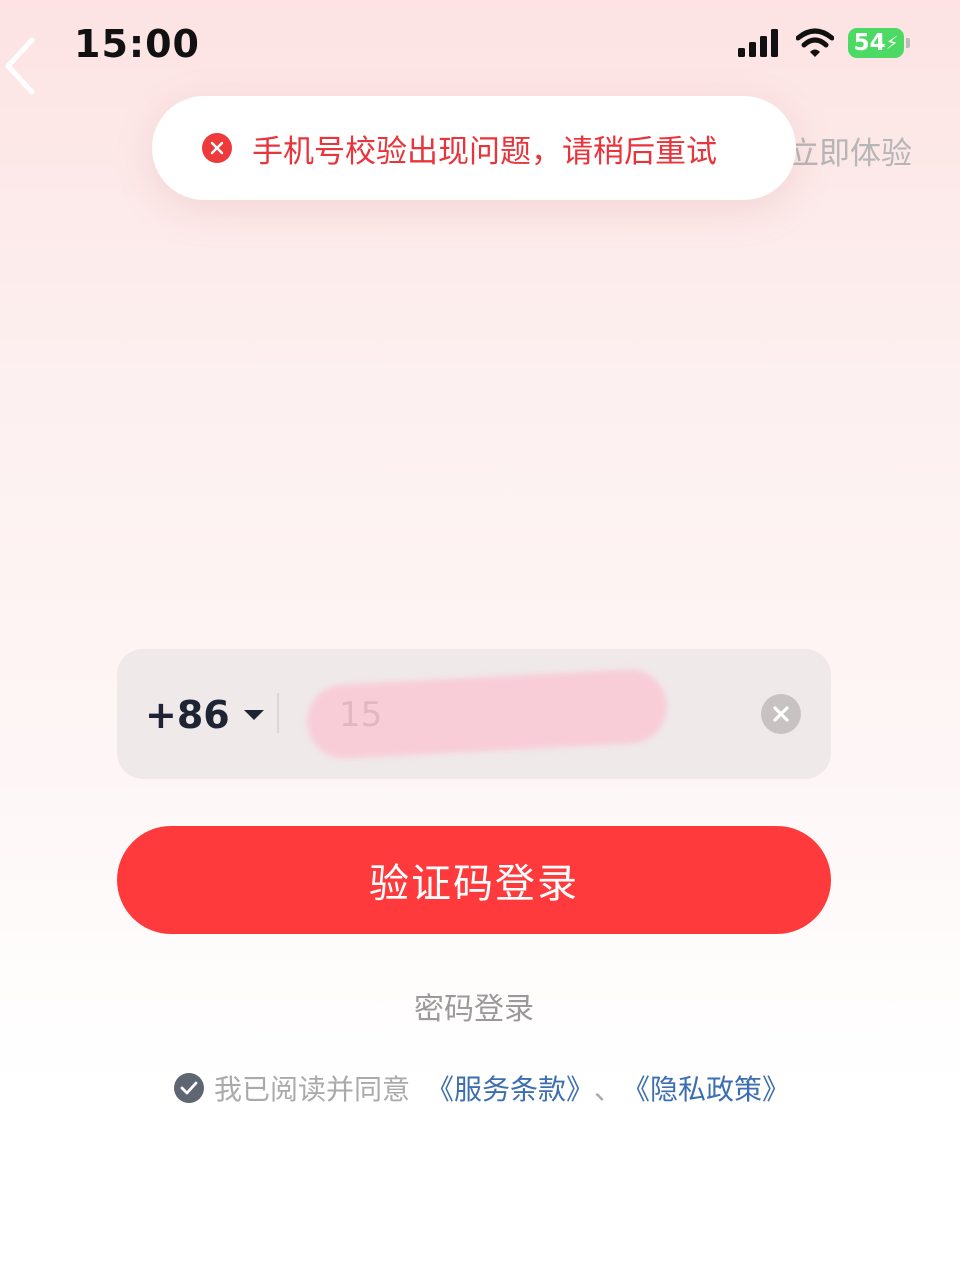  What do you see at coordinates (137, 44) in the screenshot?
I see `status-time: 15:00` at bounding box center [137, 44].